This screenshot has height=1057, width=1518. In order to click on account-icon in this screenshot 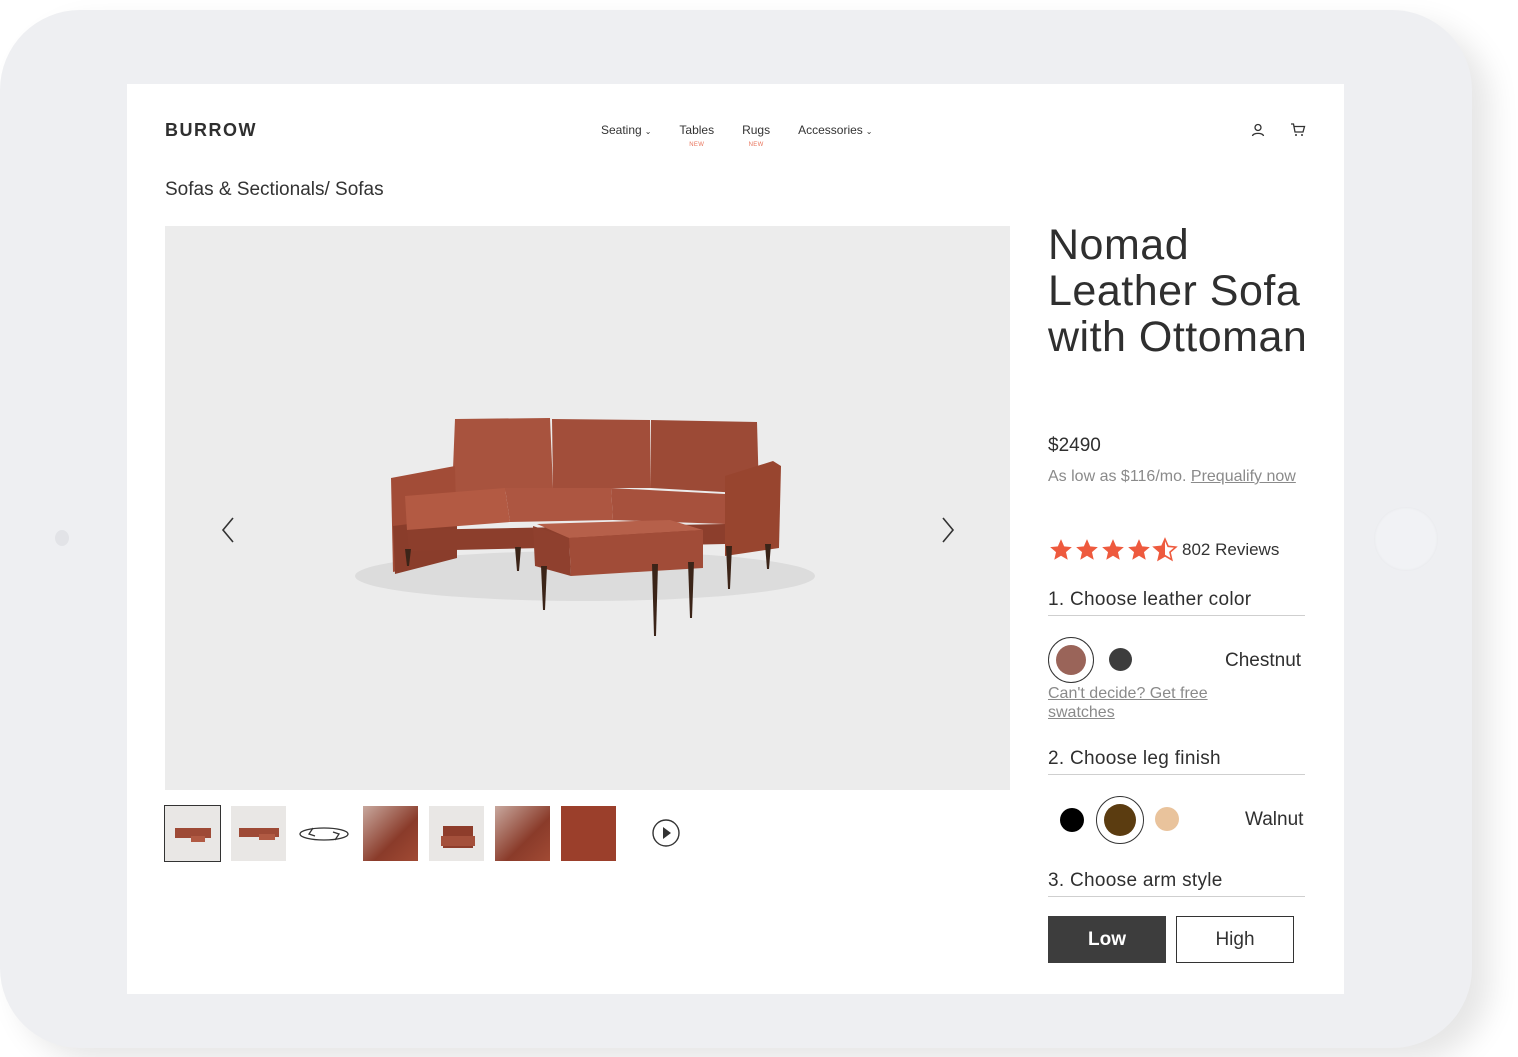, I will do `click(1258, 130)`.